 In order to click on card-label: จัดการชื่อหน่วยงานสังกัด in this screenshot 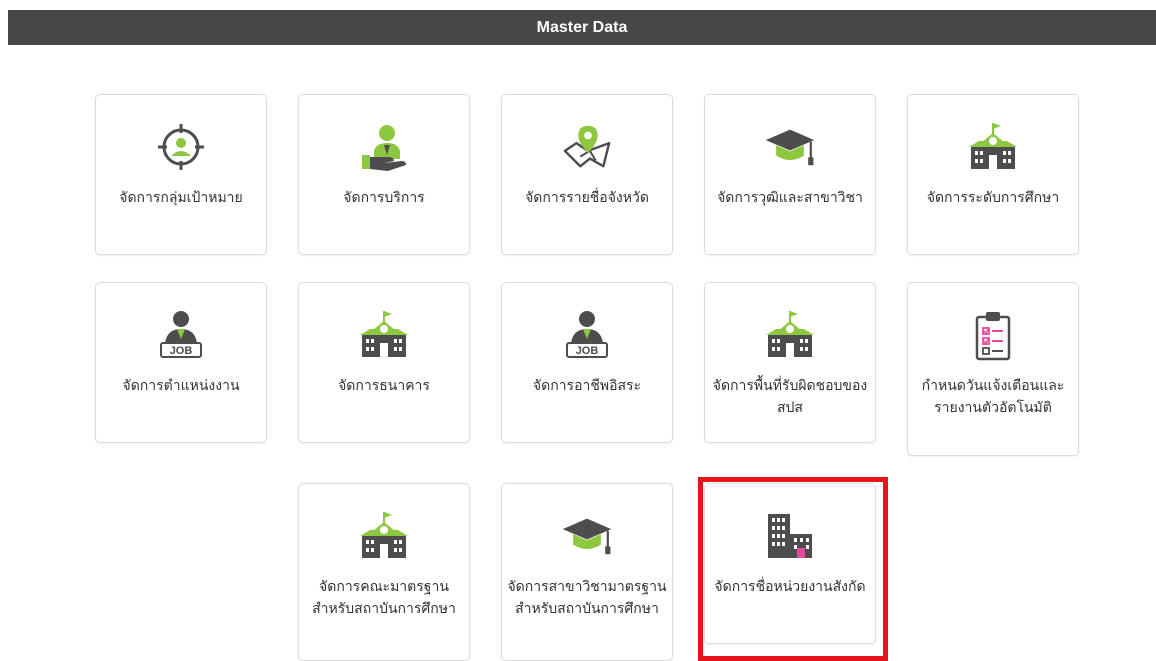, I will do `click(790, 587)`.